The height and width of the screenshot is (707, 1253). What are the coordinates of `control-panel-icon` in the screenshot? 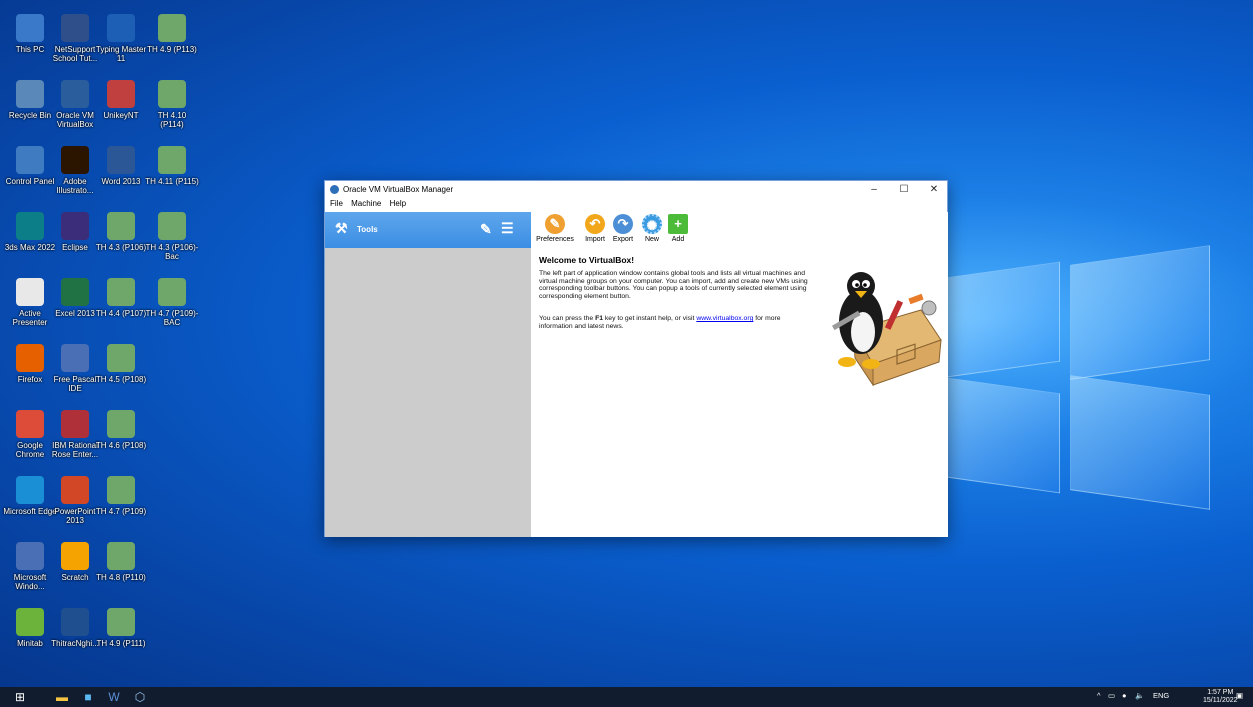 It's located at (30, 160).